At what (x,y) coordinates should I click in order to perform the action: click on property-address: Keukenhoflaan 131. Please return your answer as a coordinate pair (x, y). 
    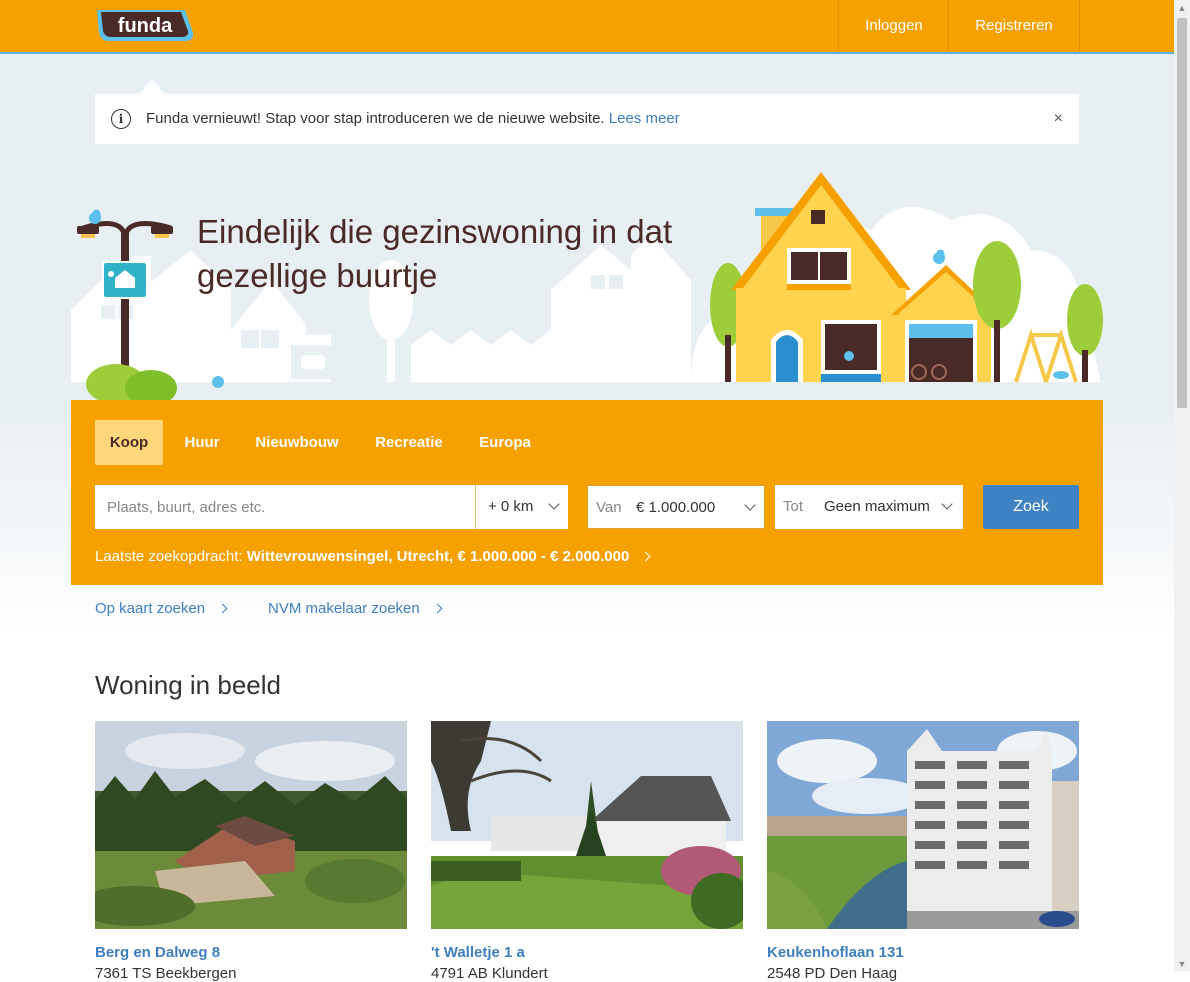
    Looking at the image, I should click on (923, 952).